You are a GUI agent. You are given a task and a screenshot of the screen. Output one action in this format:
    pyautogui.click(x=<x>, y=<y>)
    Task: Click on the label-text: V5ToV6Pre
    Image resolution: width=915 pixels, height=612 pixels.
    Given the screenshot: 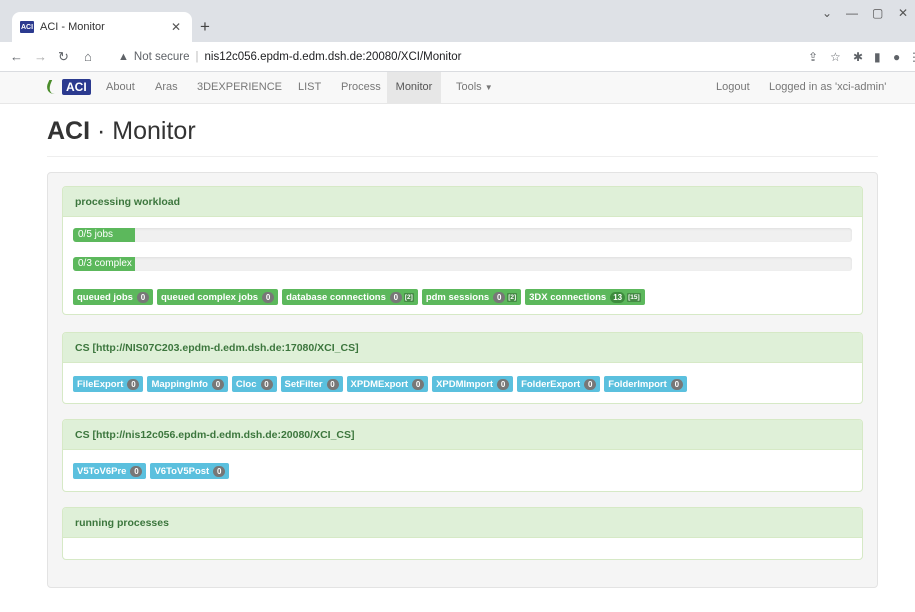 What is the action you would take?
    pyautogui.click(x=102, y=471)
    